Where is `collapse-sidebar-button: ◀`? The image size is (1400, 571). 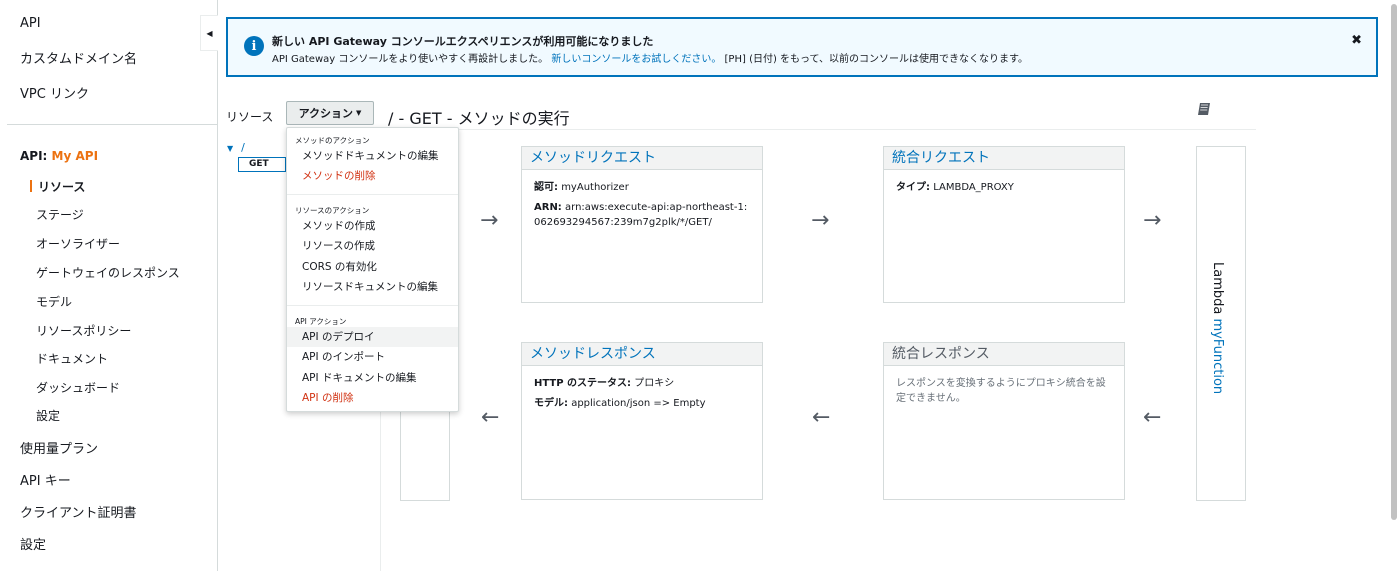
collapse-sidebar-button: ◀ is located at coordinates (209, 33).